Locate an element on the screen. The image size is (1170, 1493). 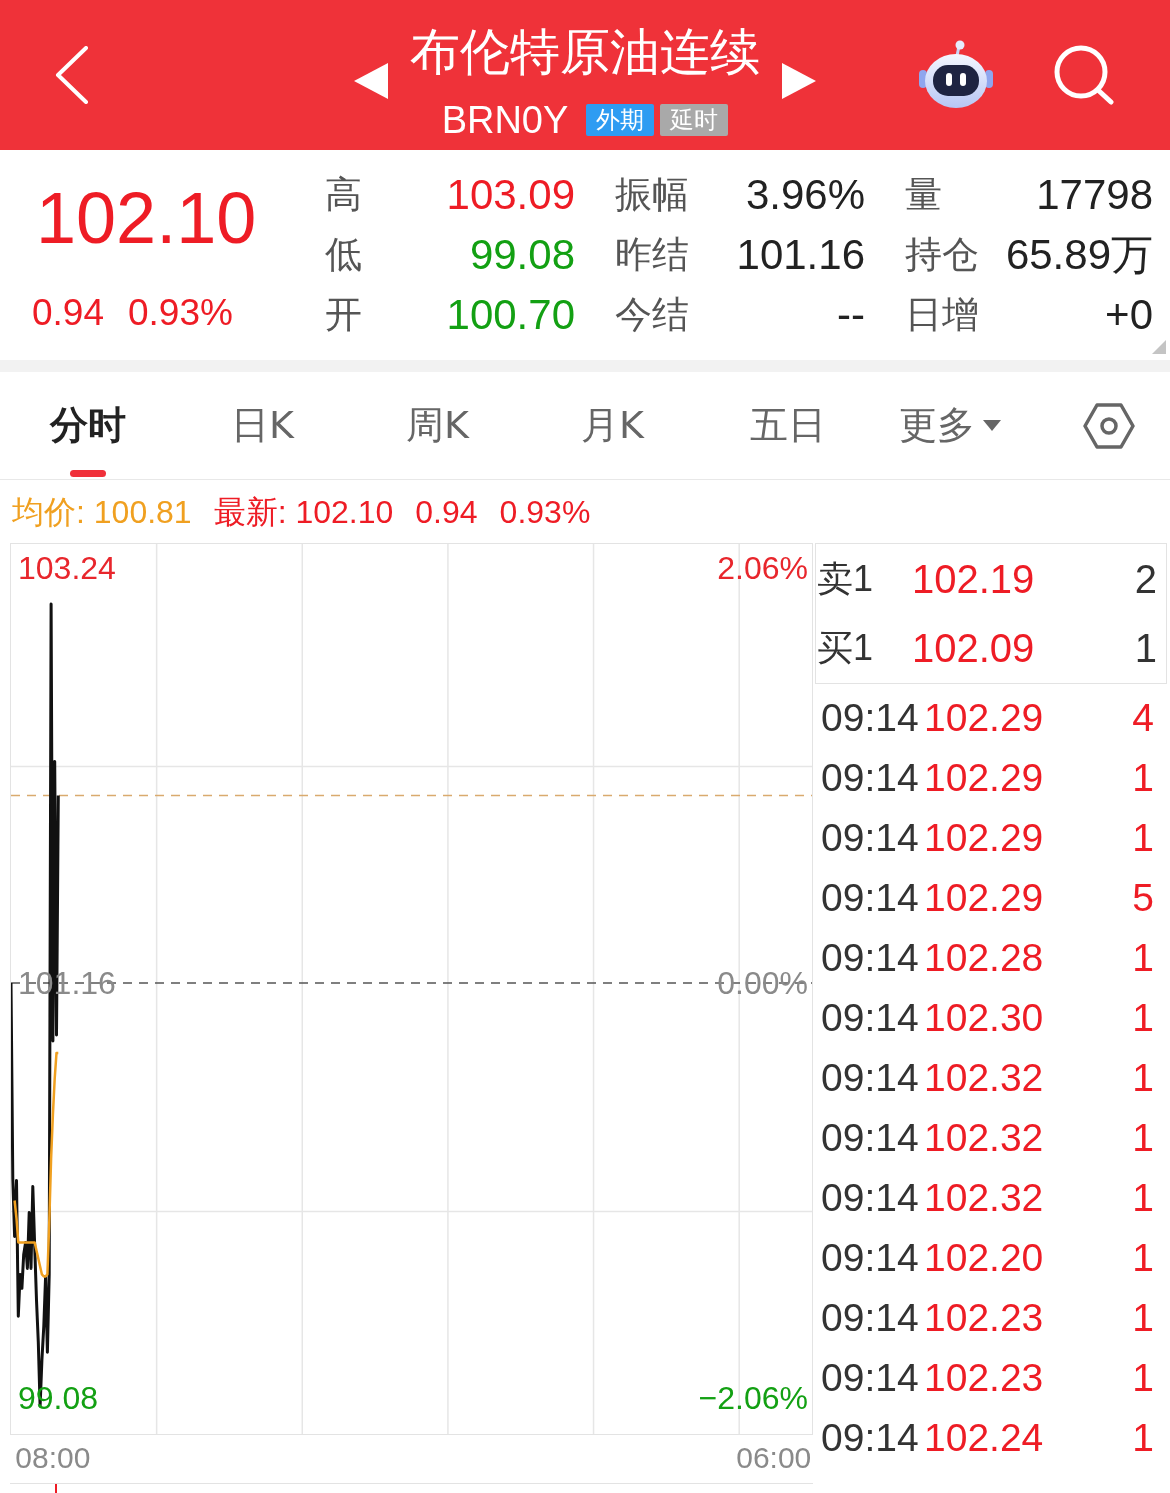
stat-label: 昨结 is located at coordinates (652, 255).